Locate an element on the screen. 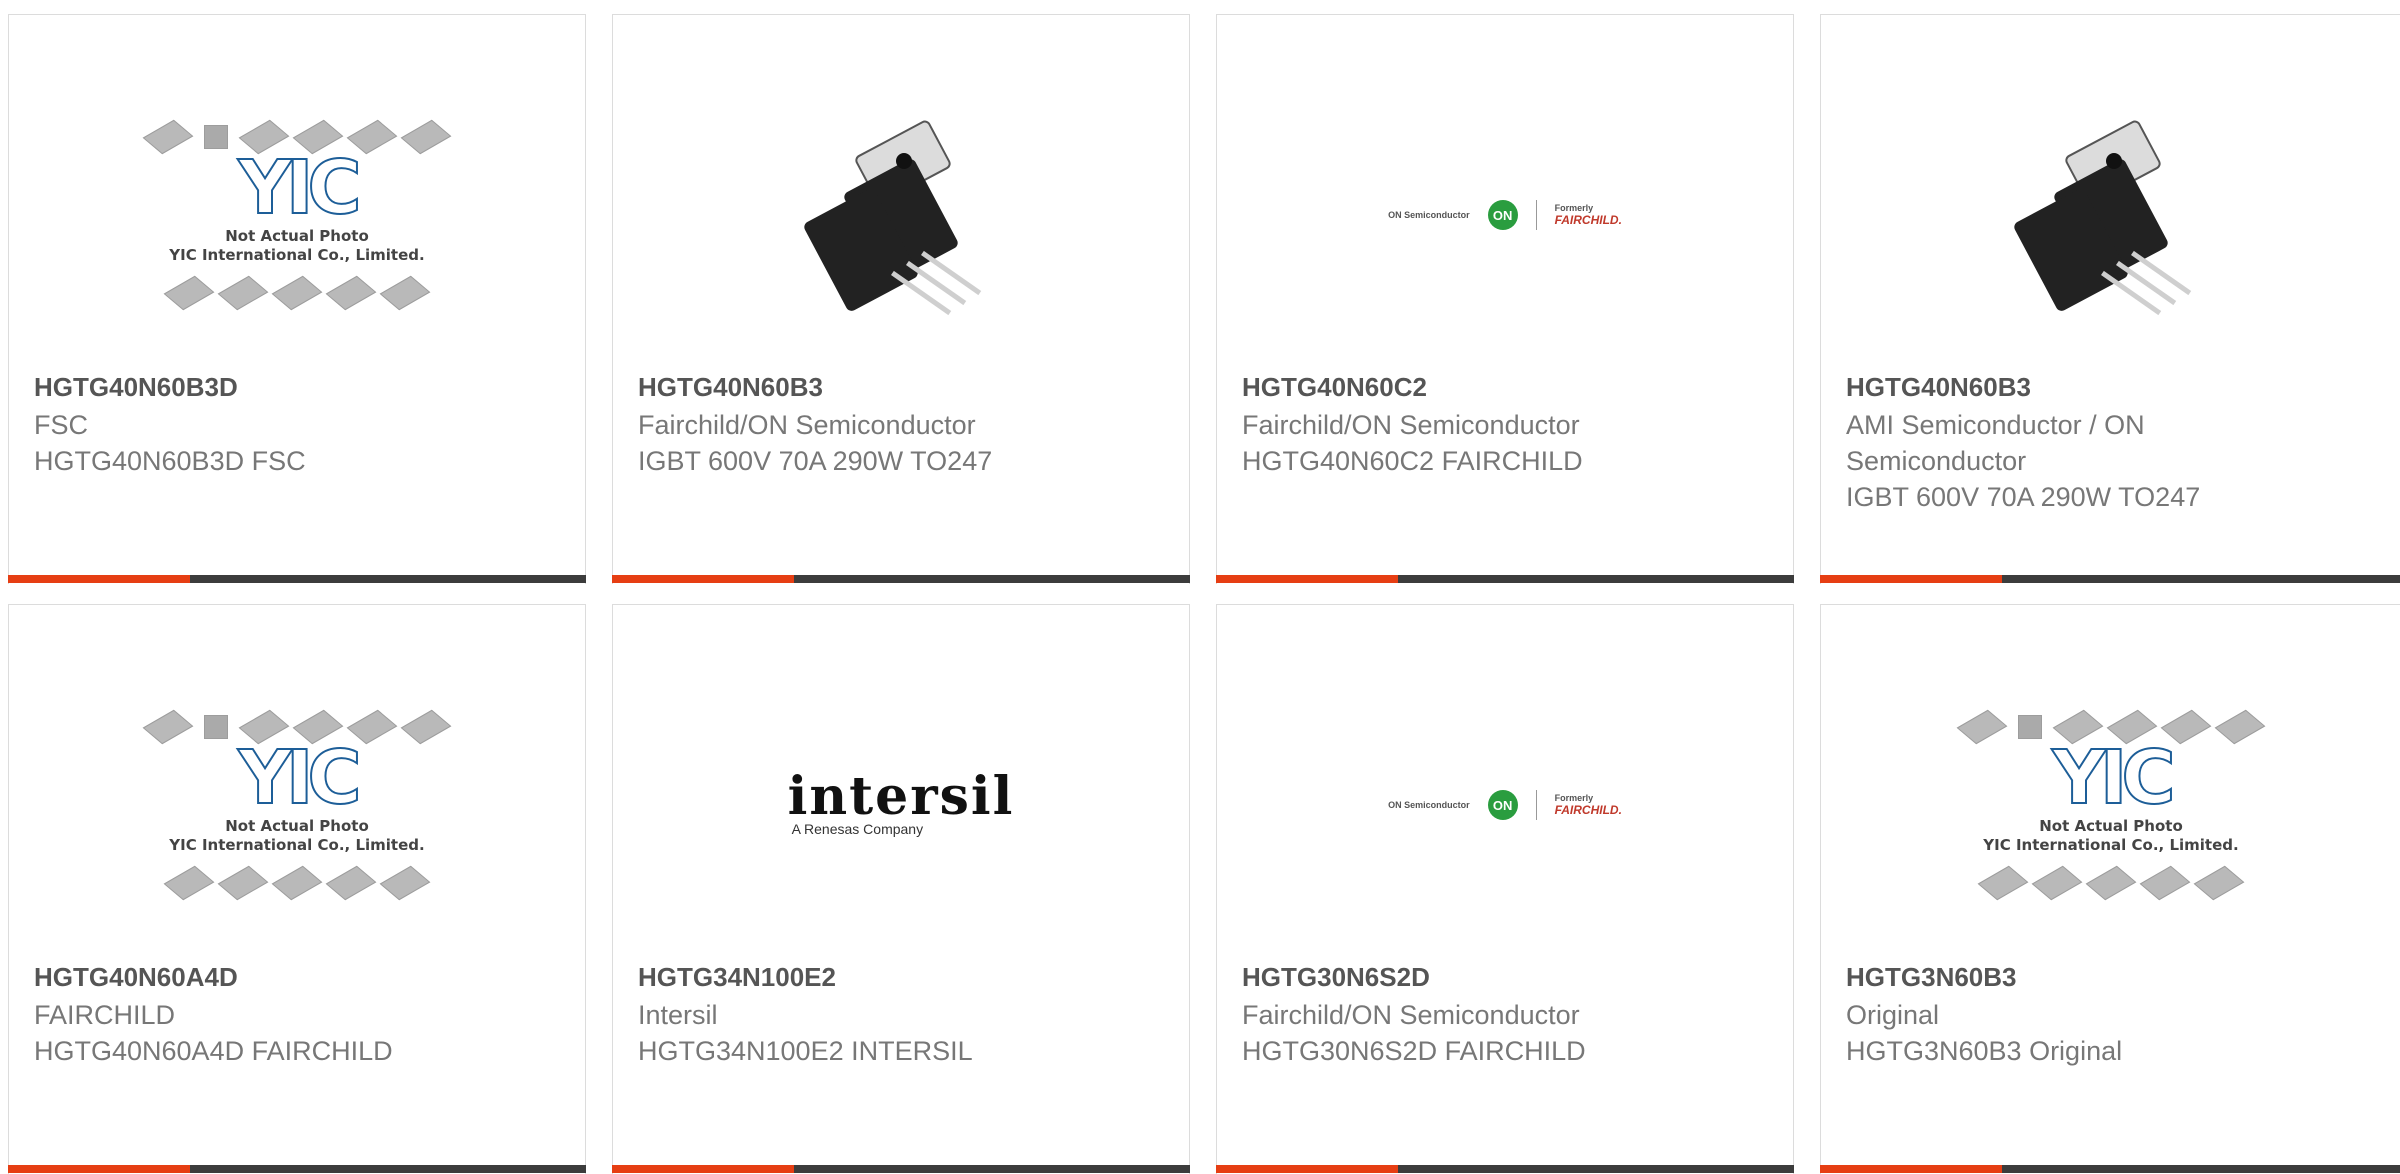 The width and height of the screenshot is (2400, 1174). manufacturer: FAIRCHILD is located at coordinates (105, 1015).